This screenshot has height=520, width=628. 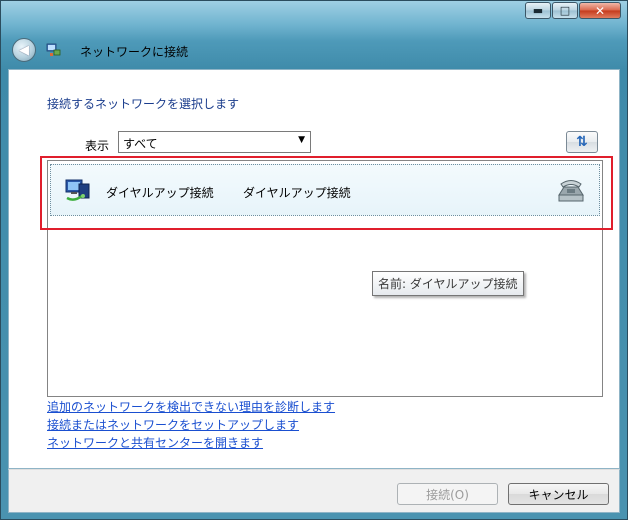 I want to click on back-button: ◀, so click(x=24, y=50).